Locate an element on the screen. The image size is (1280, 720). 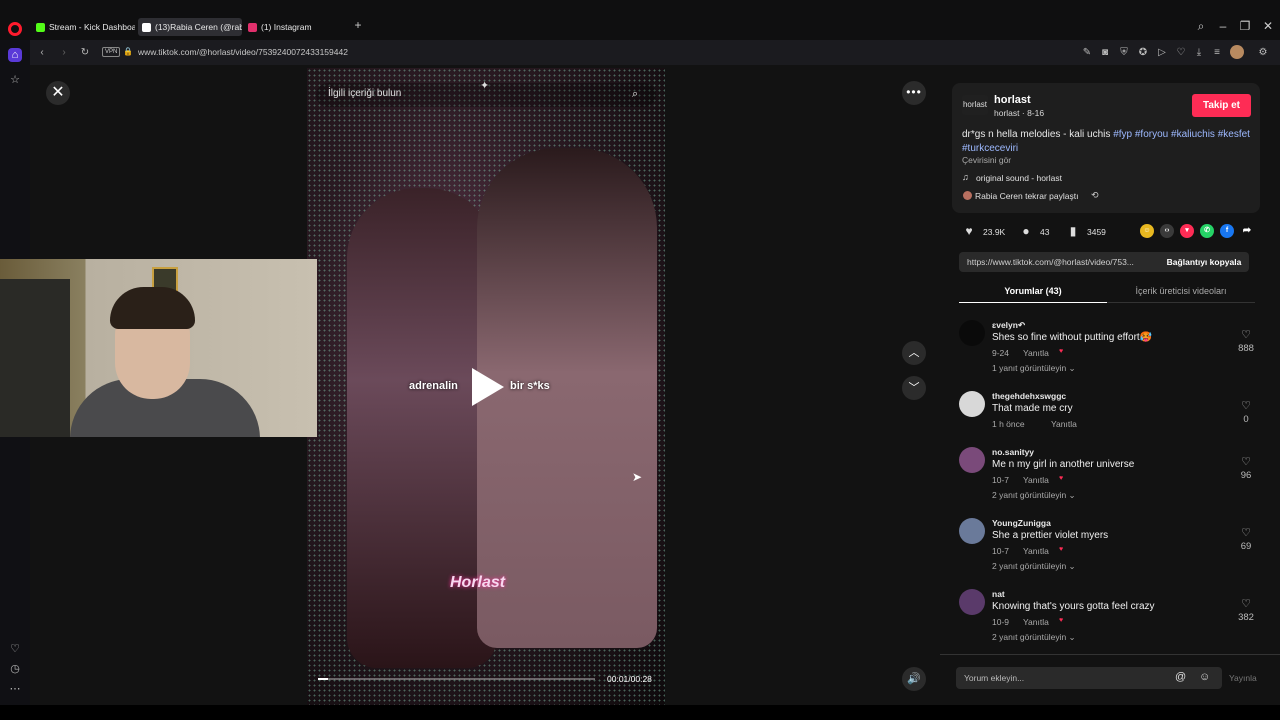
commenter-name: ɛvelyn↶ is located at coordinates (1008, 325).